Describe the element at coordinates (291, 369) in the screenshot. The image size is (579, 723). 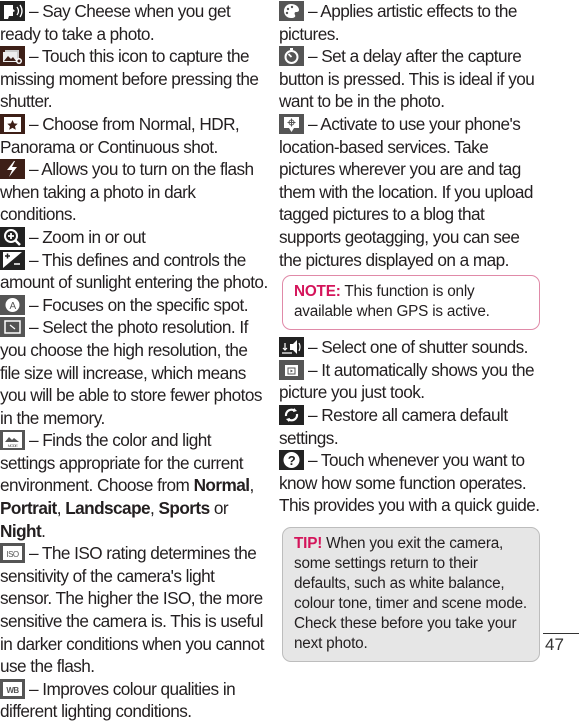
I see `auto-review-icon` at that location.